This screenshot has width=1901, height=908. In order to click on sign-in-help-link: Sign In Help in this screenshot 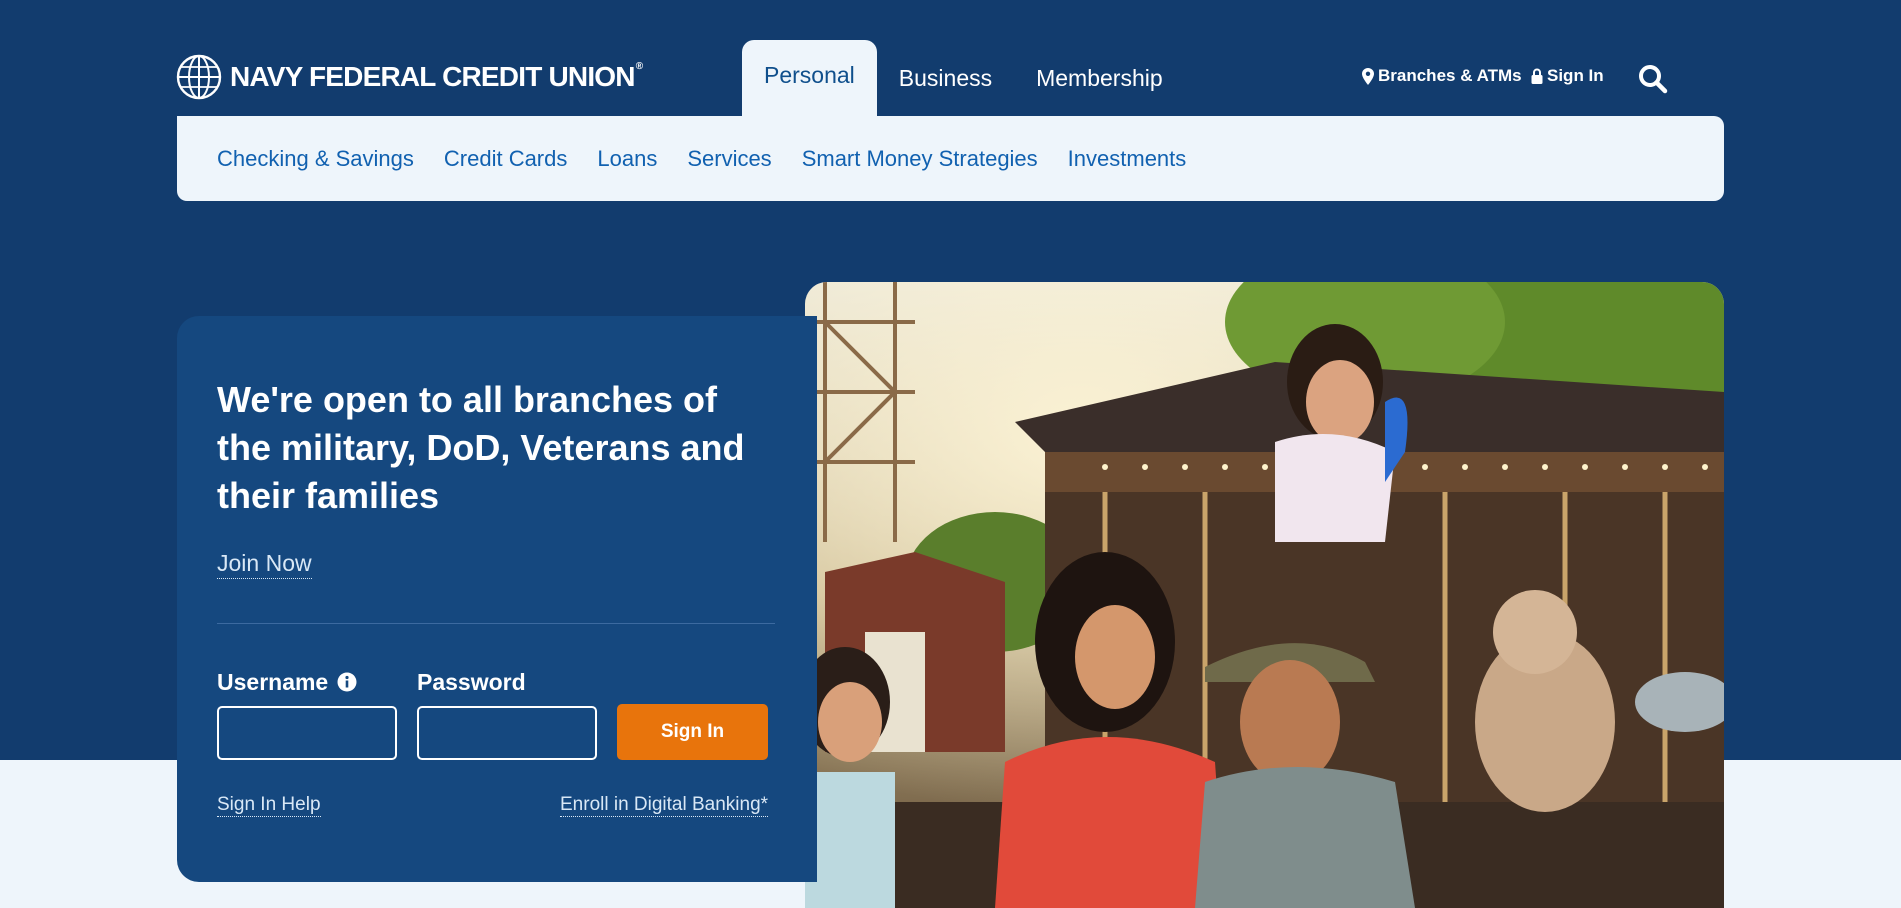, I will do `click(269, 805)`.